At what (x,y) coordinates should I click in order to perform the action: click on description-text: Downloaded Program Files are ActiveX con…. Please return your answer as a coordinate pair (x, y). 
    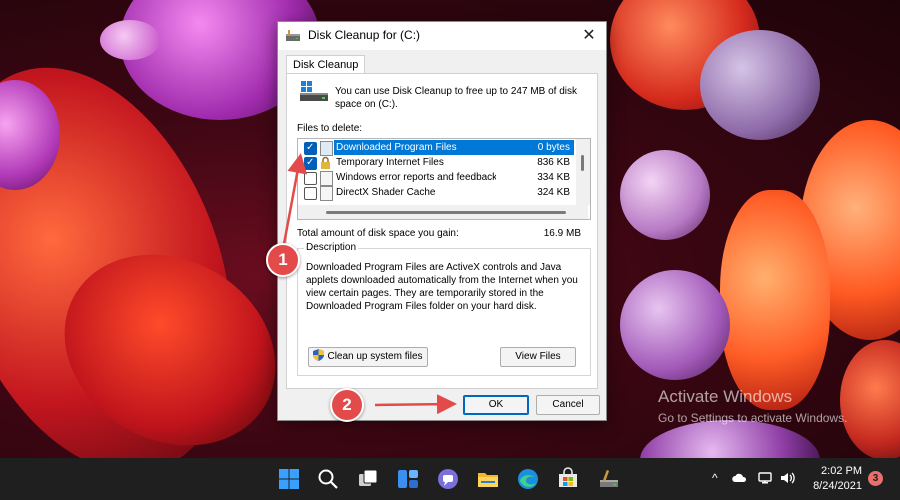
    Looking at the image, I should click on (442, 287).